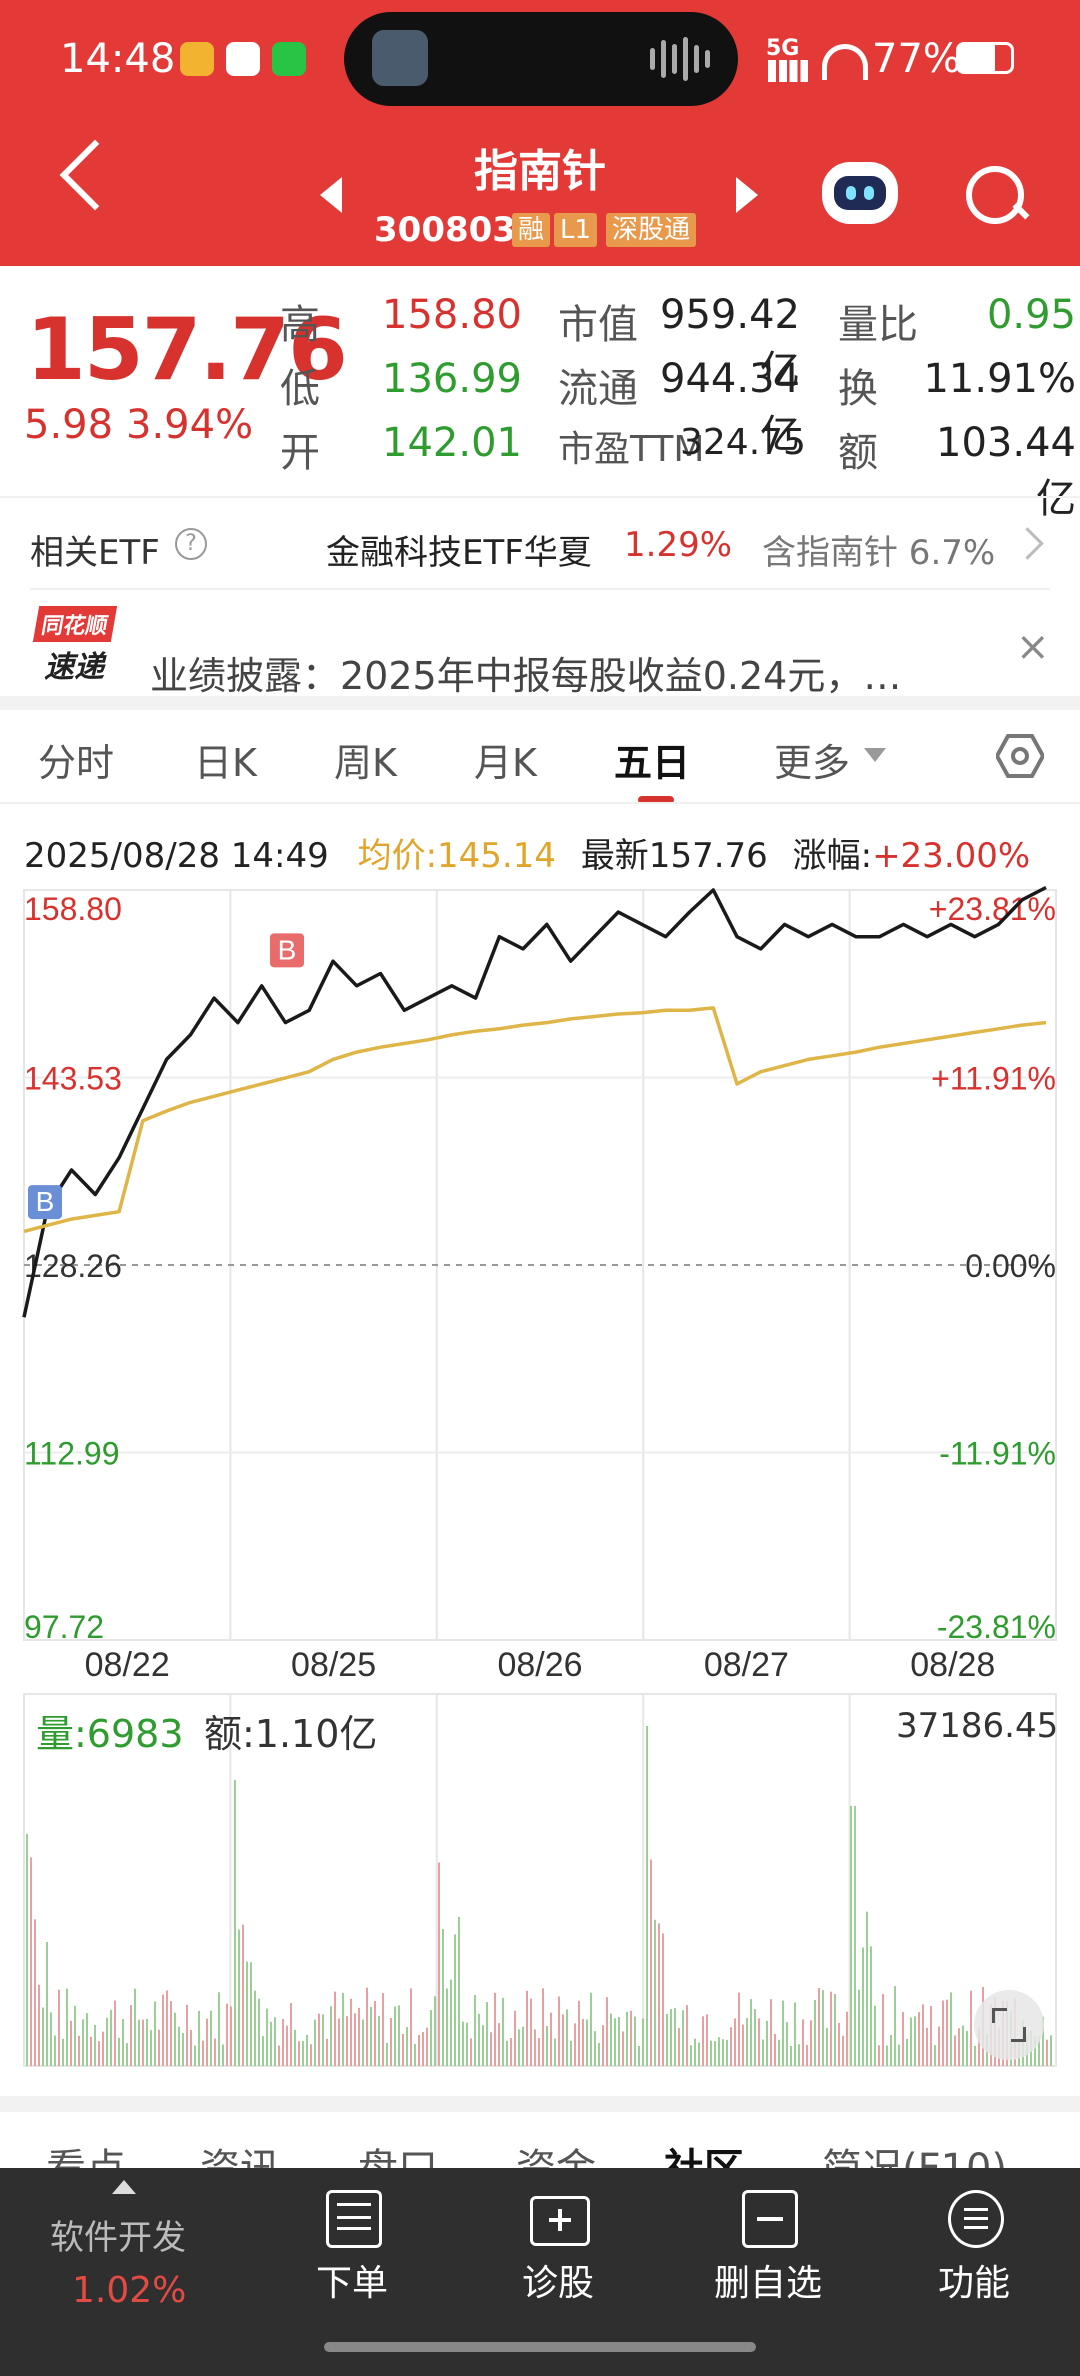  I want to click on audio-wave-icon, so click(680, 59).